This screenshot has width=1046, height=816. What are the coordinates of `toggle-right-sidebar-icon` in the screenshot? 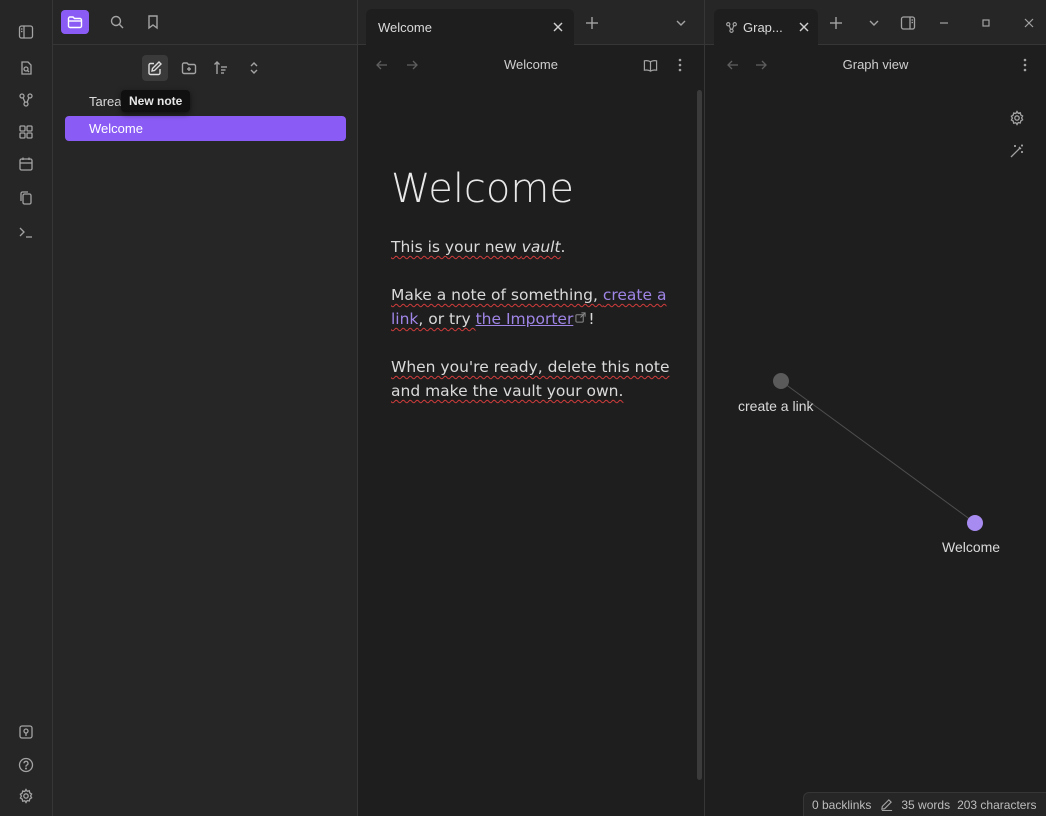 It's located at (908, 23).